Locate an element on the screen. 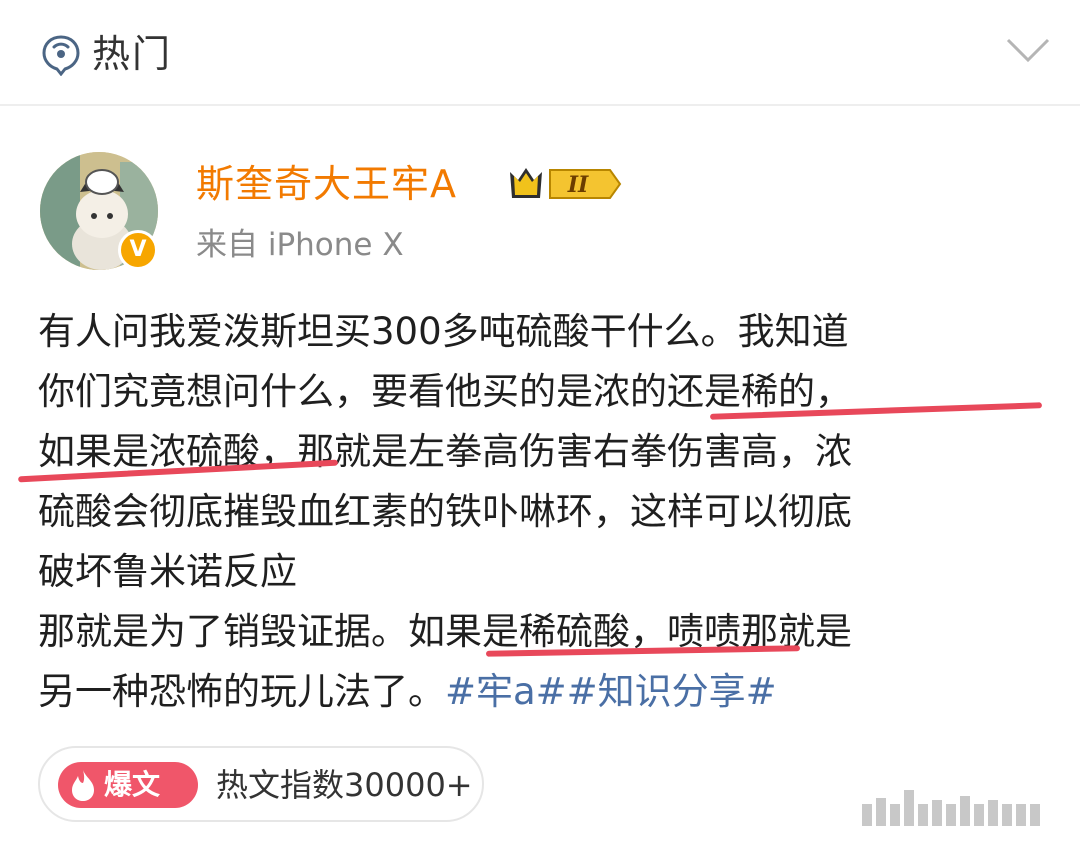 The width and height of the screenshot is (1080, 854). hashtag-link: #牢a##知识分享# is located at coordinates (611, 691).